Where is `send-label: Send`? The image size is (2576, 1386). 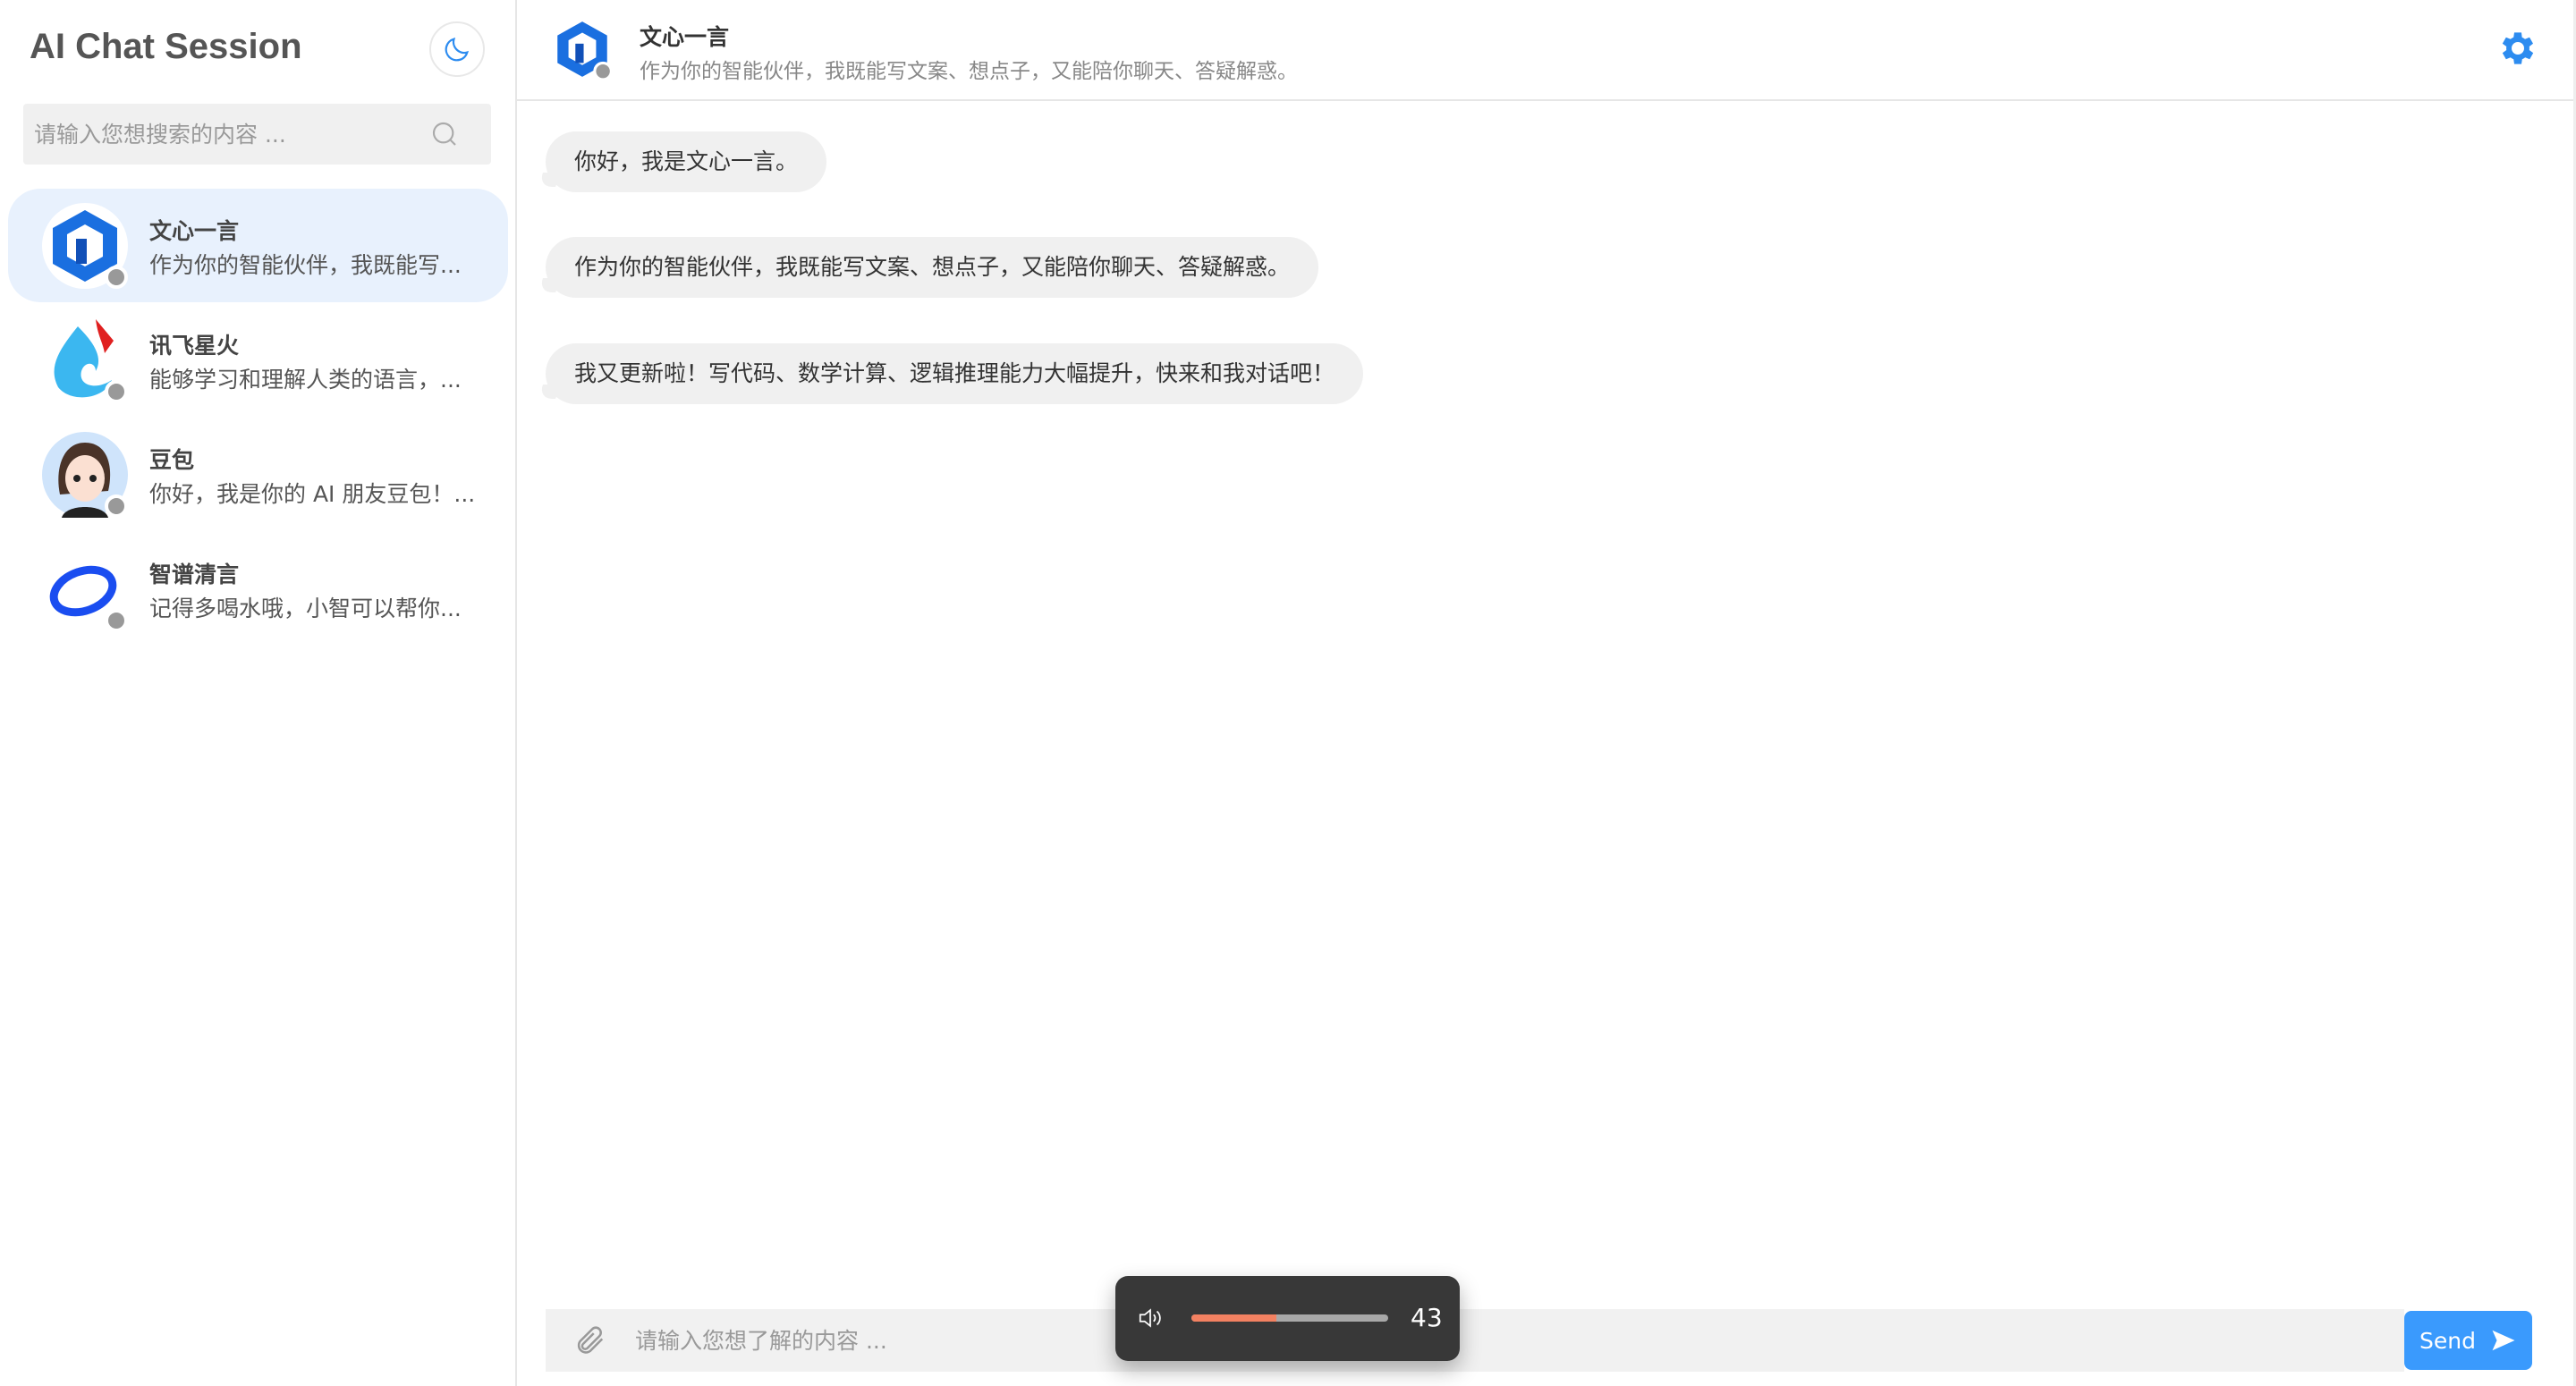
send-label: Send is located at coordinates (2447, 1340).